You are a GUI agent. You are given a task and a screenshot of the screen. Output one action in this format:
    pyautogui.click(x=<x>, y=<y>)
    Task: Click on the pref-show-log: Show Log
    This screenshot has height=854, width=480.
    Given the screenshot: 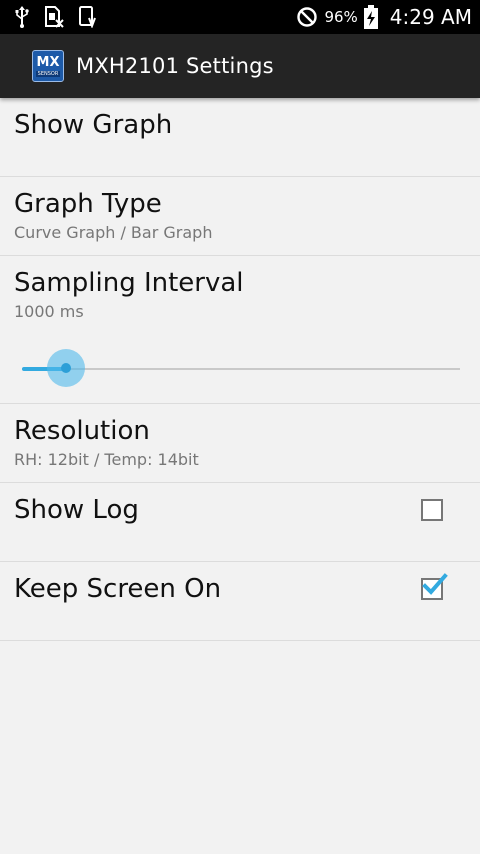 What is the action you would take?
    pyautogui.click(x=240, y=522)
    